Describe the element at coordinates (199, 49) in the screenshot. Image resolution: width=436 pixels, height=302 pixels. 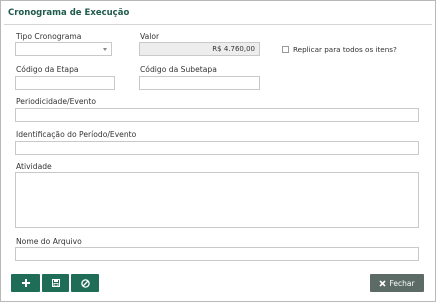
I see `valor-field: R$ 4.760,00` at that location.